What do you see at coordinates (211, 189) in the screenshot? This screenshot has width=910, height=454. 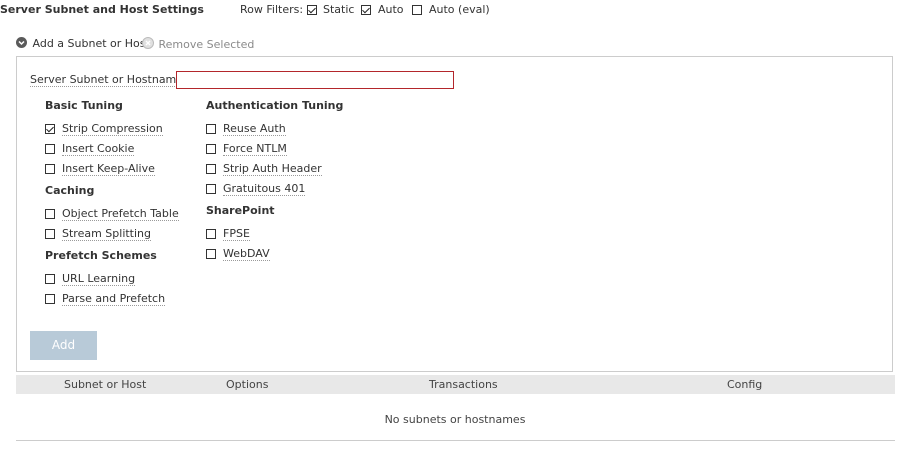 I see `gratuitous-401-checkbox` at bounding box center [211, 189].